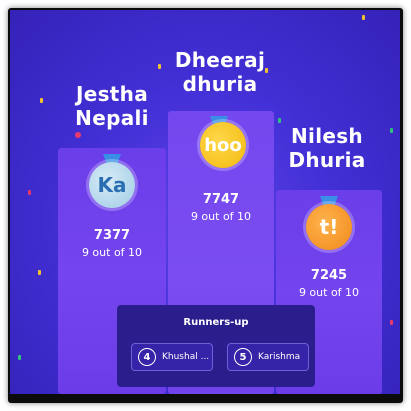  What do you see at coordinates (327, 160) in the screenshot?
I see `third-place-name-line2: Dhuria` at bounding box center [327, 160].